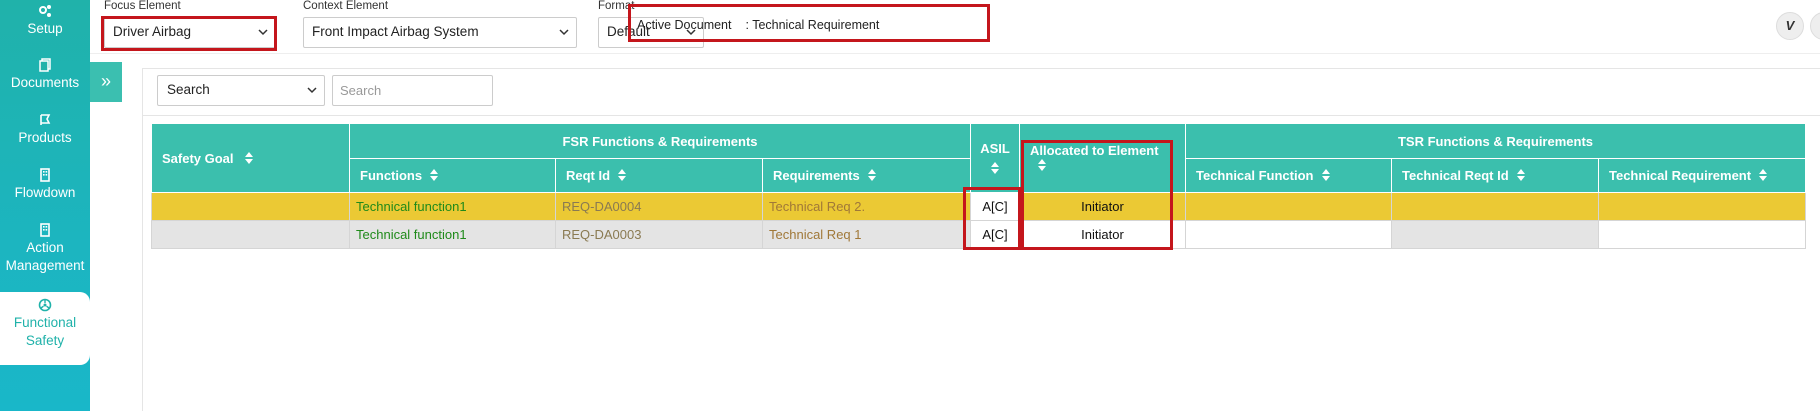 Image resolution: width=1820 pixels, height=411 pixels. Describe the element at coordinates (1455, 175) in the screenshot. I see `col-header-label: Technical Reqt Id` at that location.